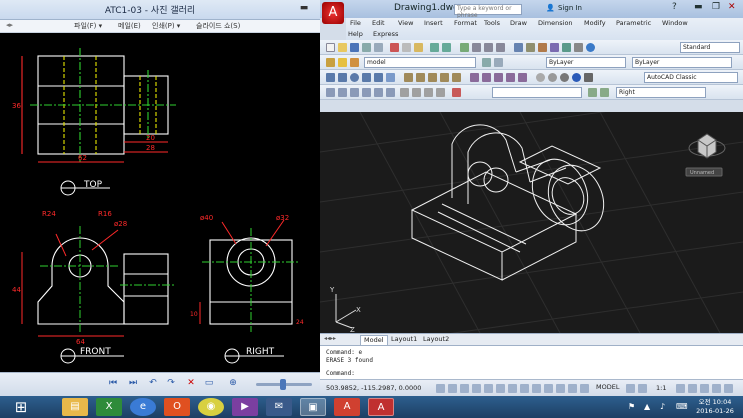 This screenshot has width=743, height=418. I want to click on gallery-menu-file: 파일(F) ▾, so click(88, 26).